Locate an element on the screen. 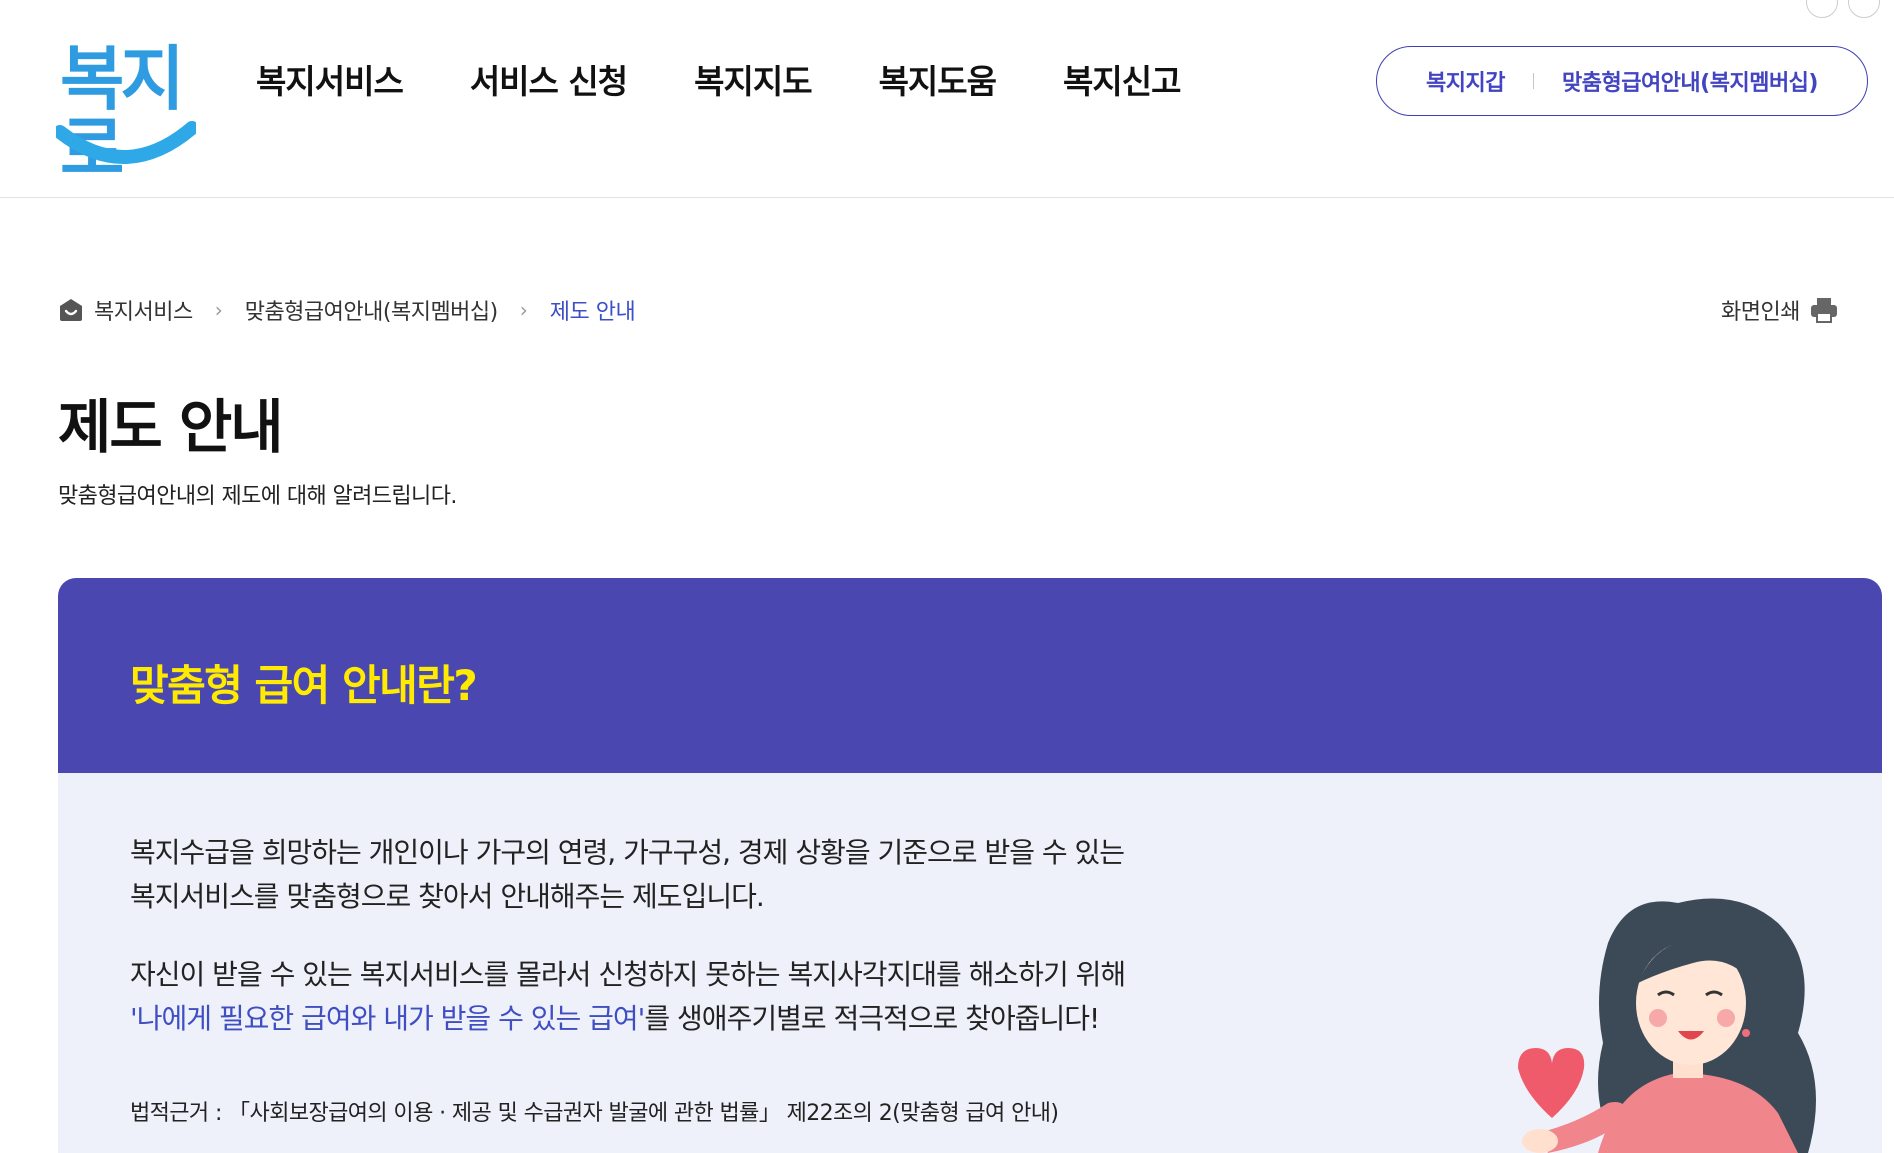 The width and height of the screenshot is (1894, 1153). breadcrumb: 복지서비스 › 맞춤형급여안내(복지멤버십) › 제도 안내 is located at coordinates (347, 310).